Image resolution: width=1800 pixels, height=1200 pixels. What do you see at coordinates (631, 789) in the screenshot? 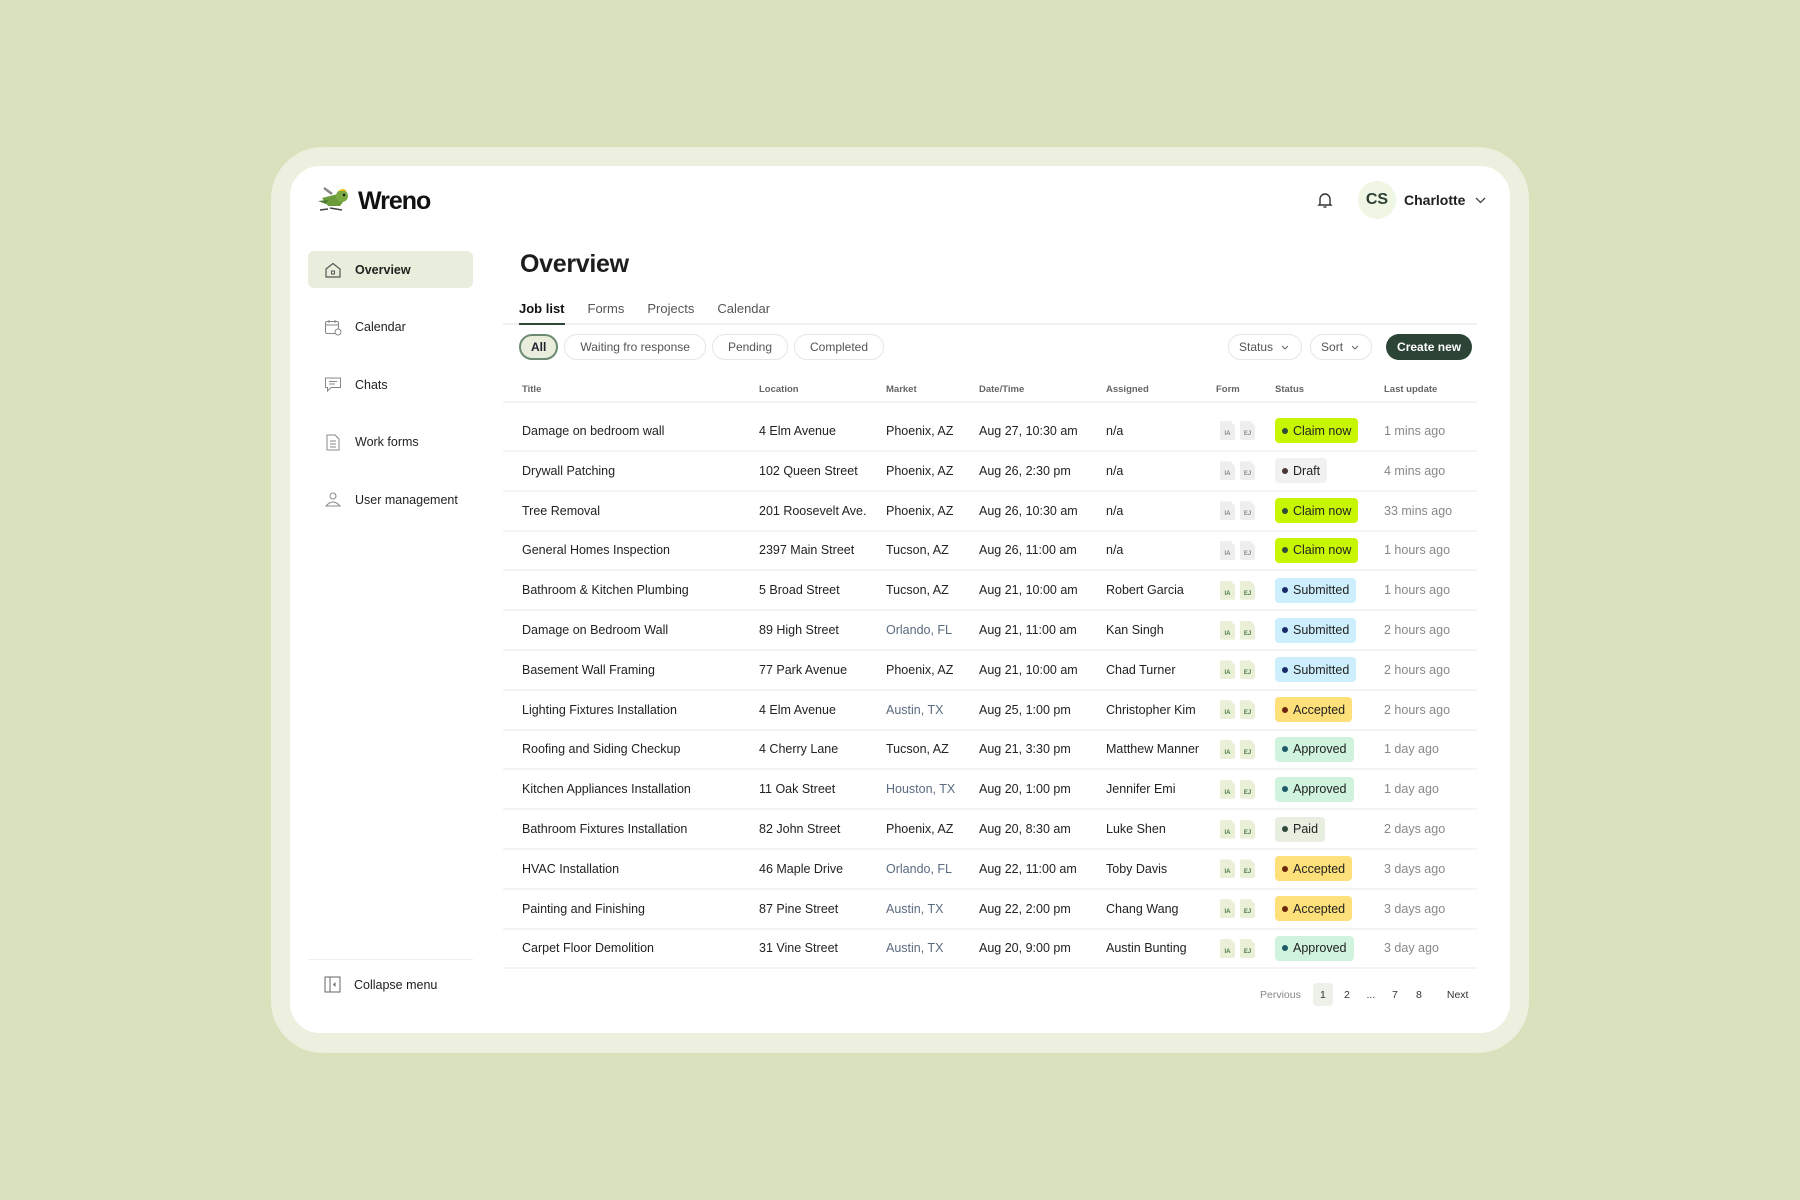
I see `job-title: Kitchen Appliances Installation` at bounding box center [631, 789].